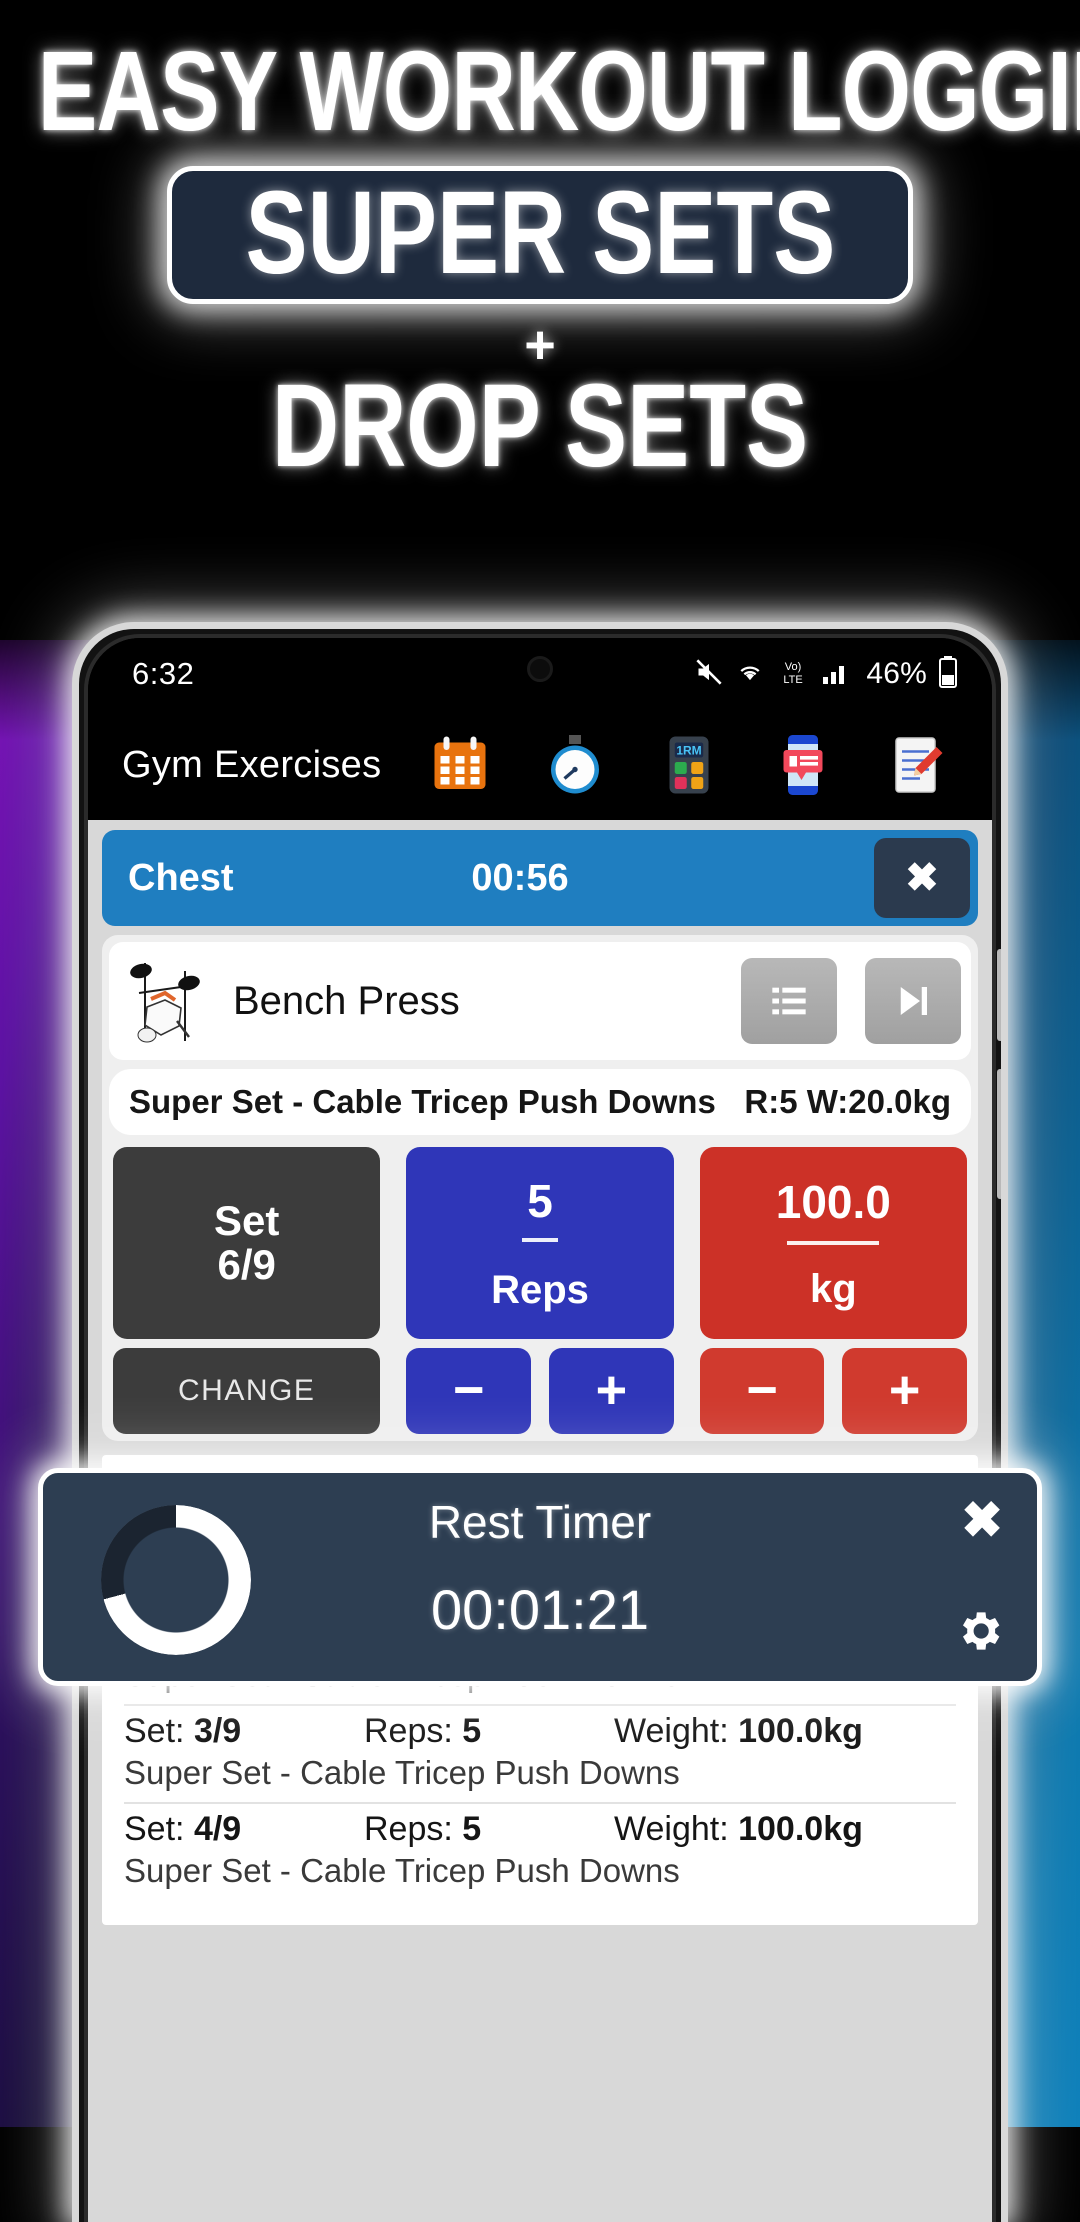 The width and height of the screenshot is (1080, 2222). Describe the element at coordinates (540, 1001) in the screenshot. I see `exercise-row: Bench Press` at that location.